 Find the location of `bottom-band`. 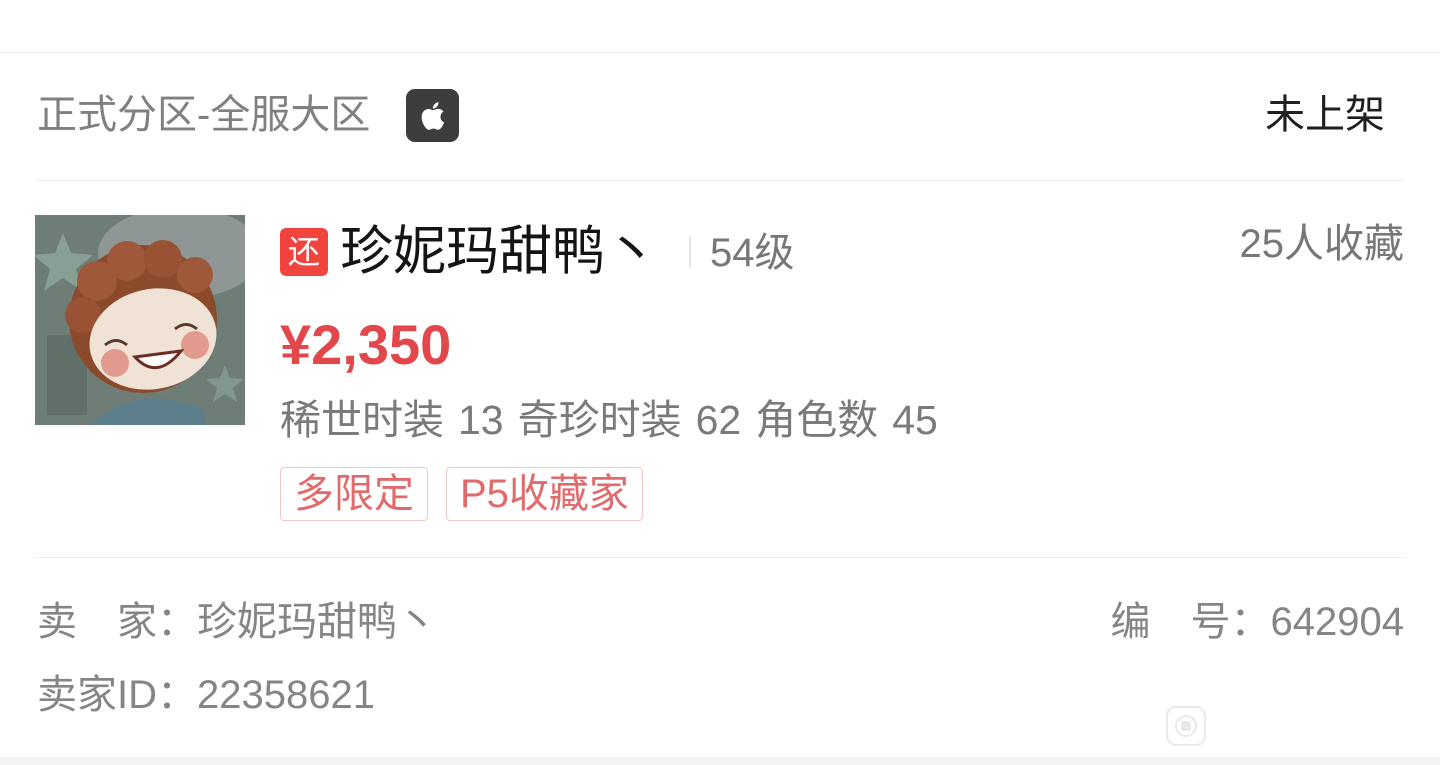

bottom-band is located at coordinates (720, 761).